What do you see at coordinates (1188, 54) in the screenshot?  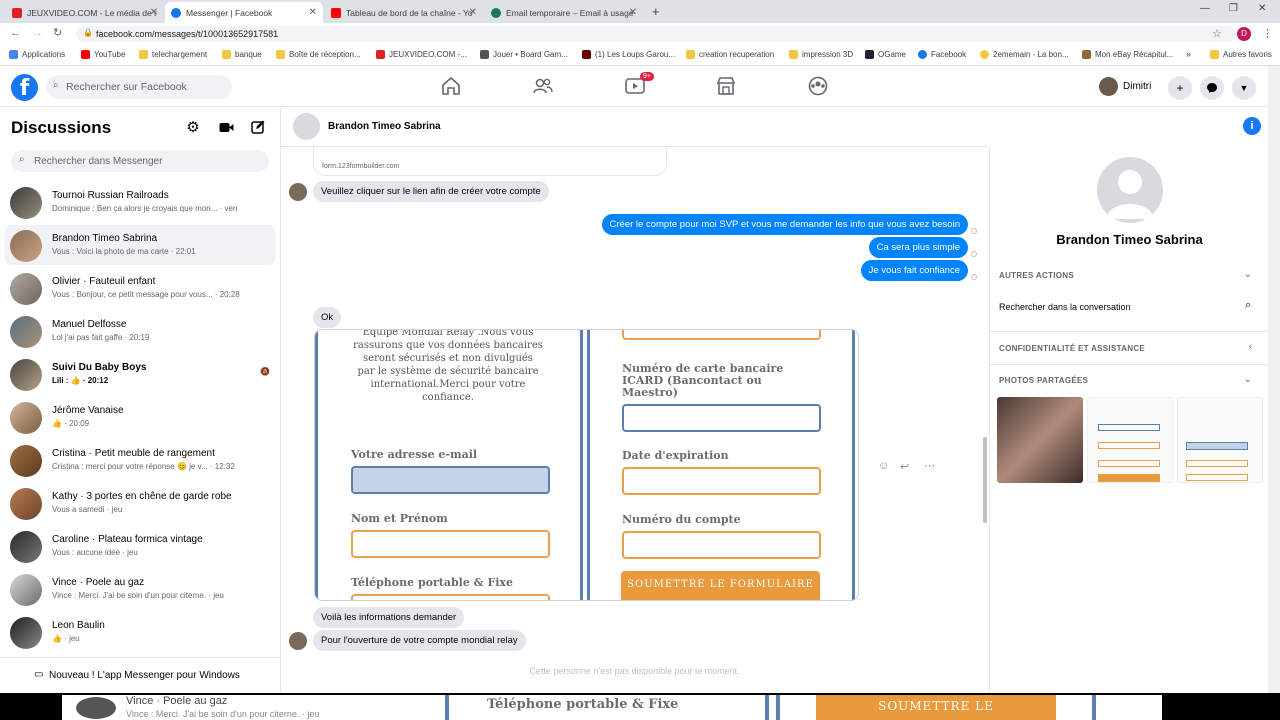 I see `more-bookmarks-icon: »` at bounding box center [1188, 54].